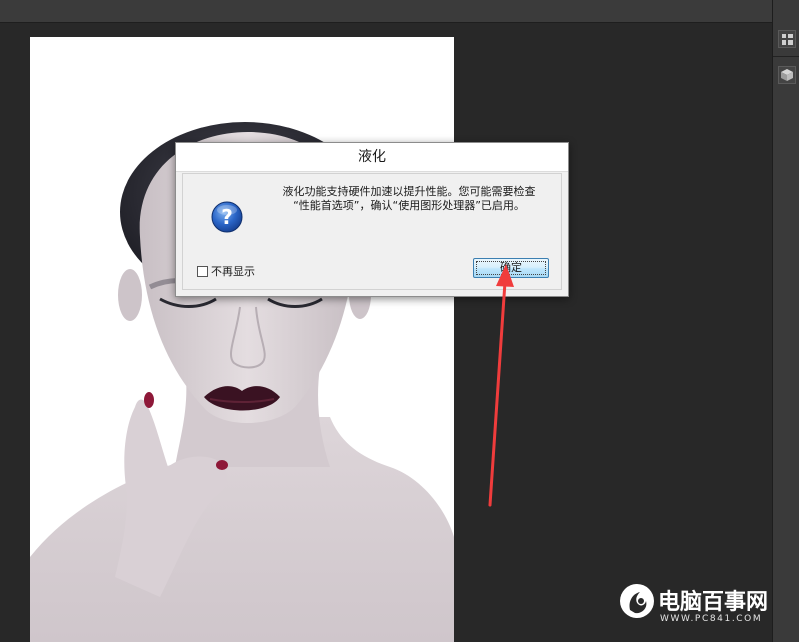 The height and width of the screenshot is (642, 799). I want to click on cube-icon, so click(787, 75).